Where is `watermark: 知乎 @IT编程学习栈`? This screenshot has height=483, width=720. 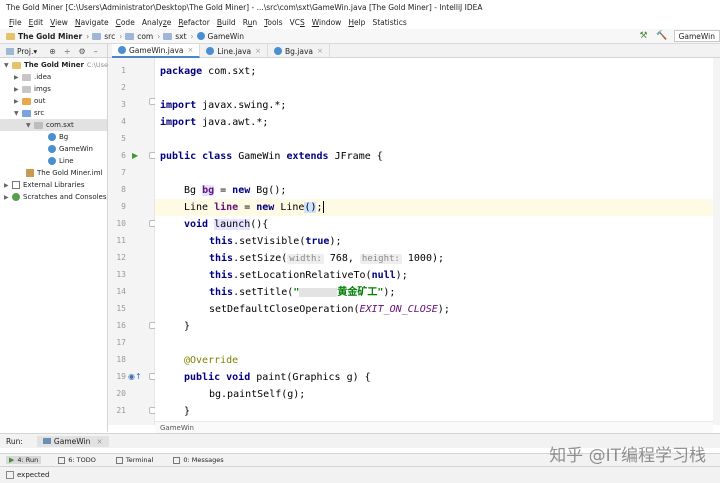 watermark: 知乎 @IT编程学习栈 is located at coordinates (627, 456).